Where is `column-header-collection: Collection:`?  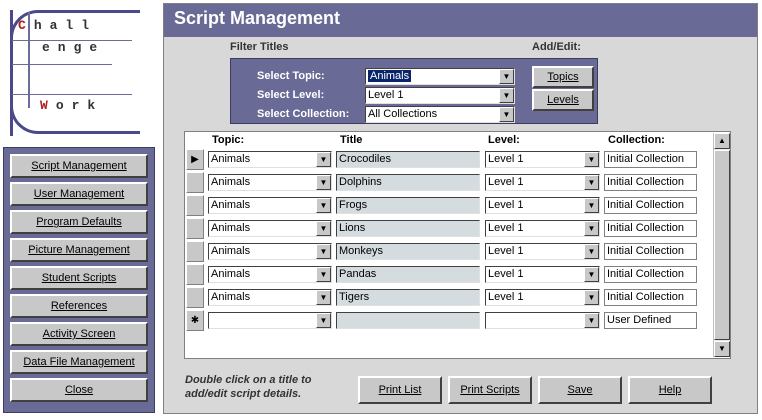 column-header-collection: Collection: is located at coordinates (636, 140).